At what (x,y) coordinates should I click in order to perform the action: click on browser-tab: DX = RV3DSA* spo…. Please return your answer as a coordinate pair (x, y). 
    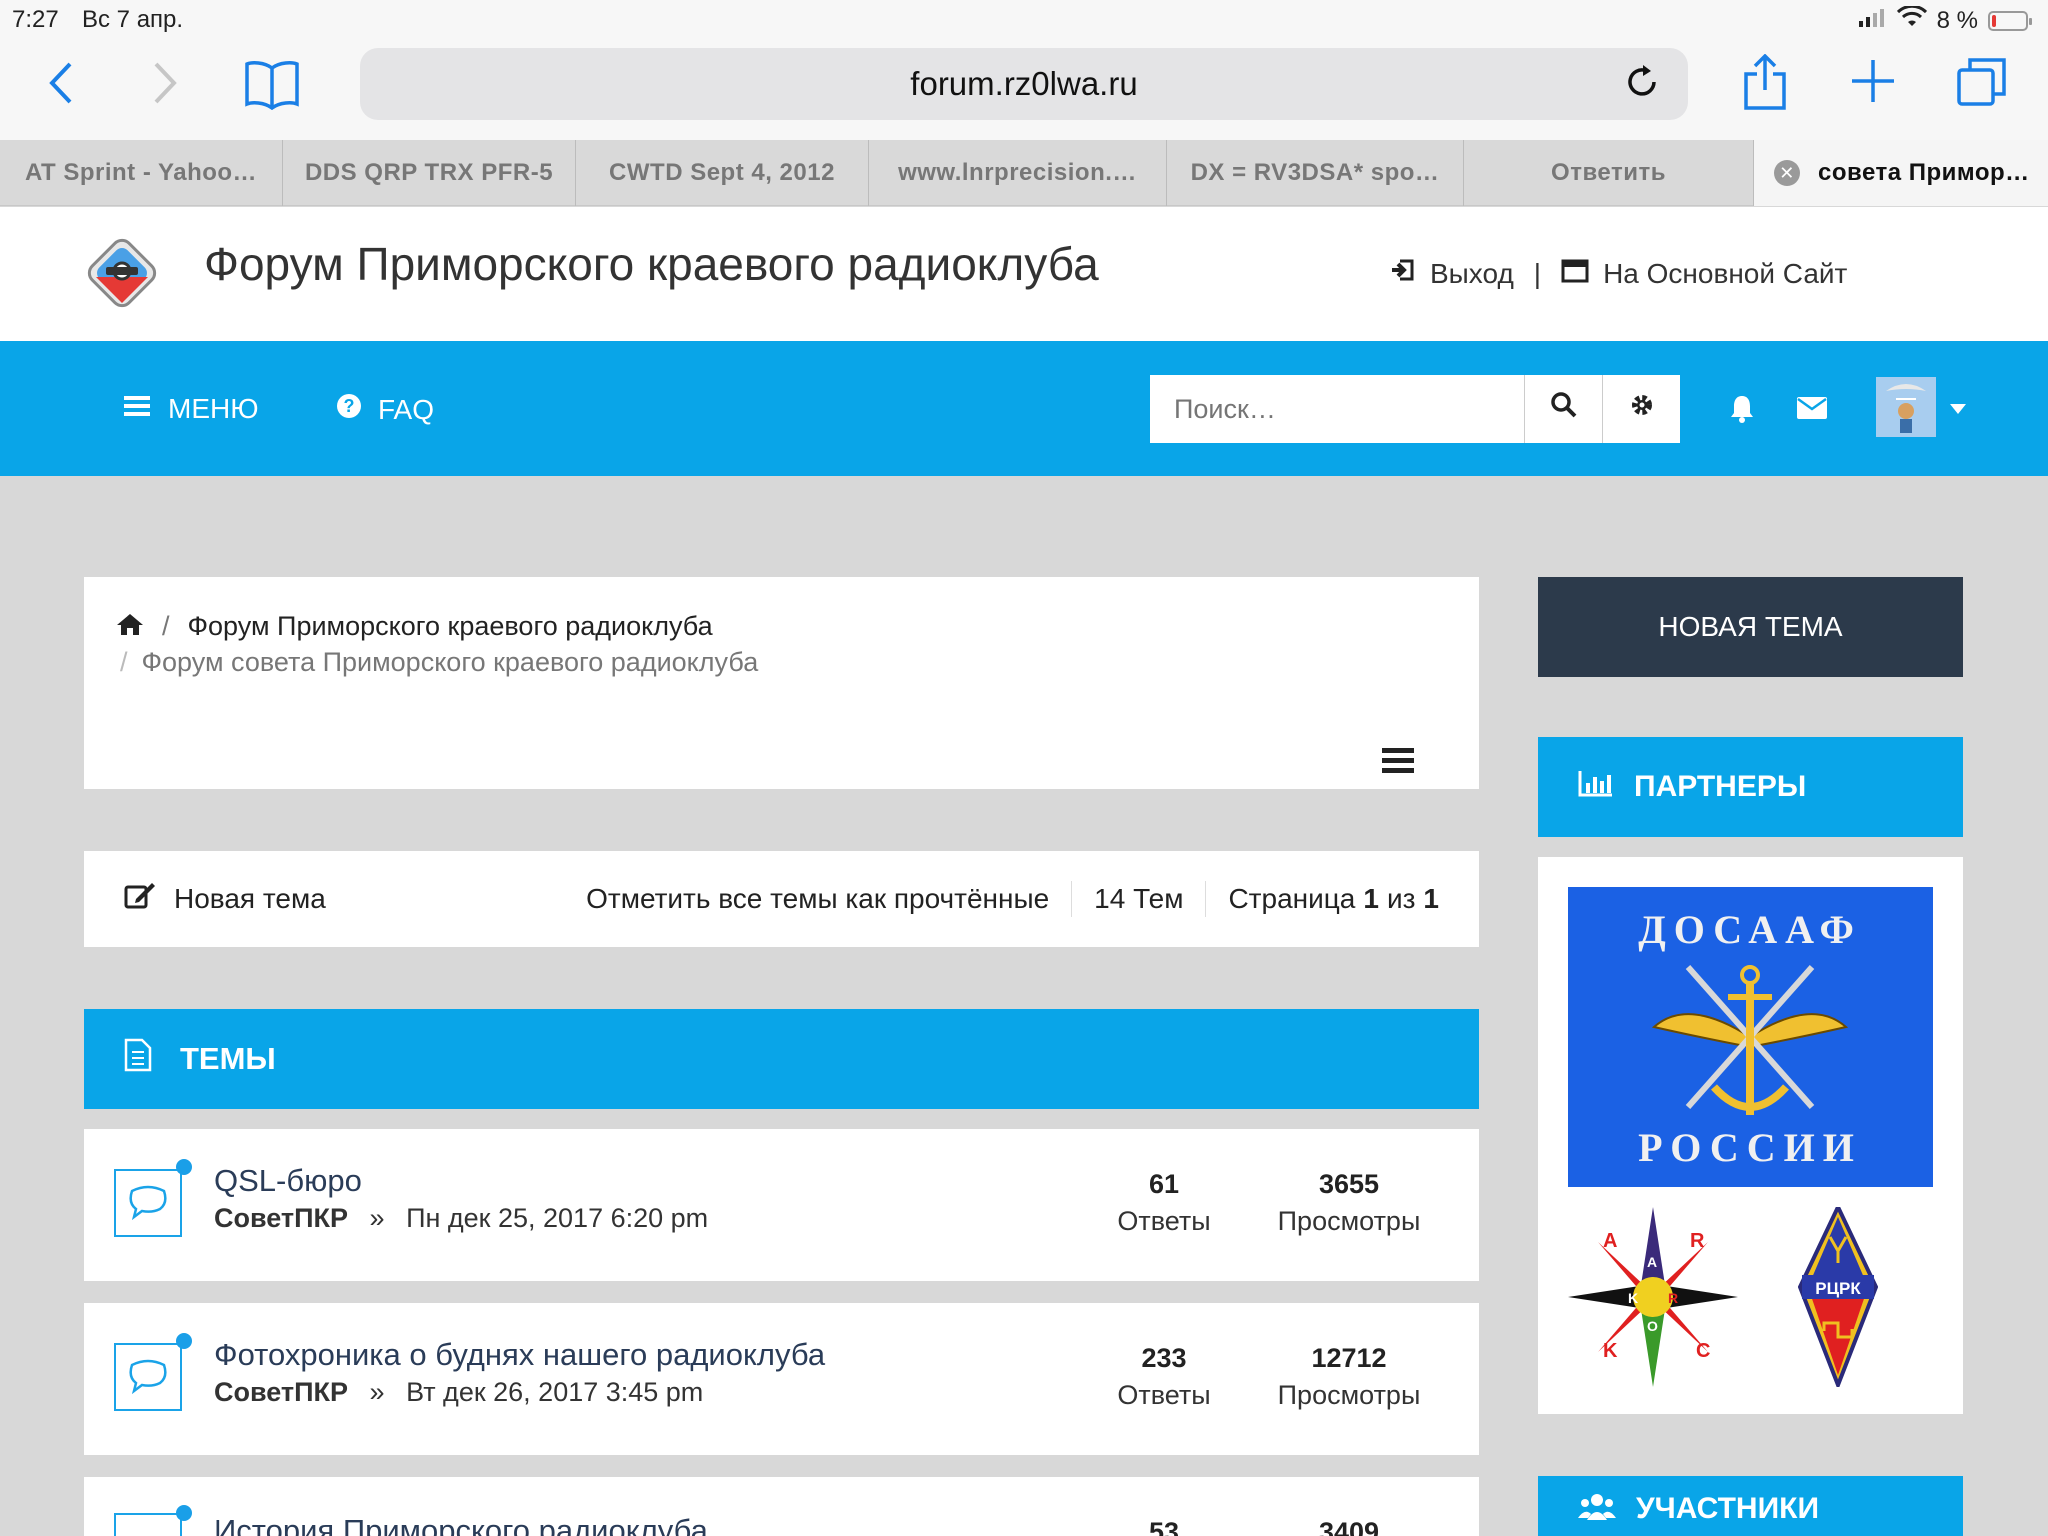
    Looking at the image, I should click on (1315, 173).